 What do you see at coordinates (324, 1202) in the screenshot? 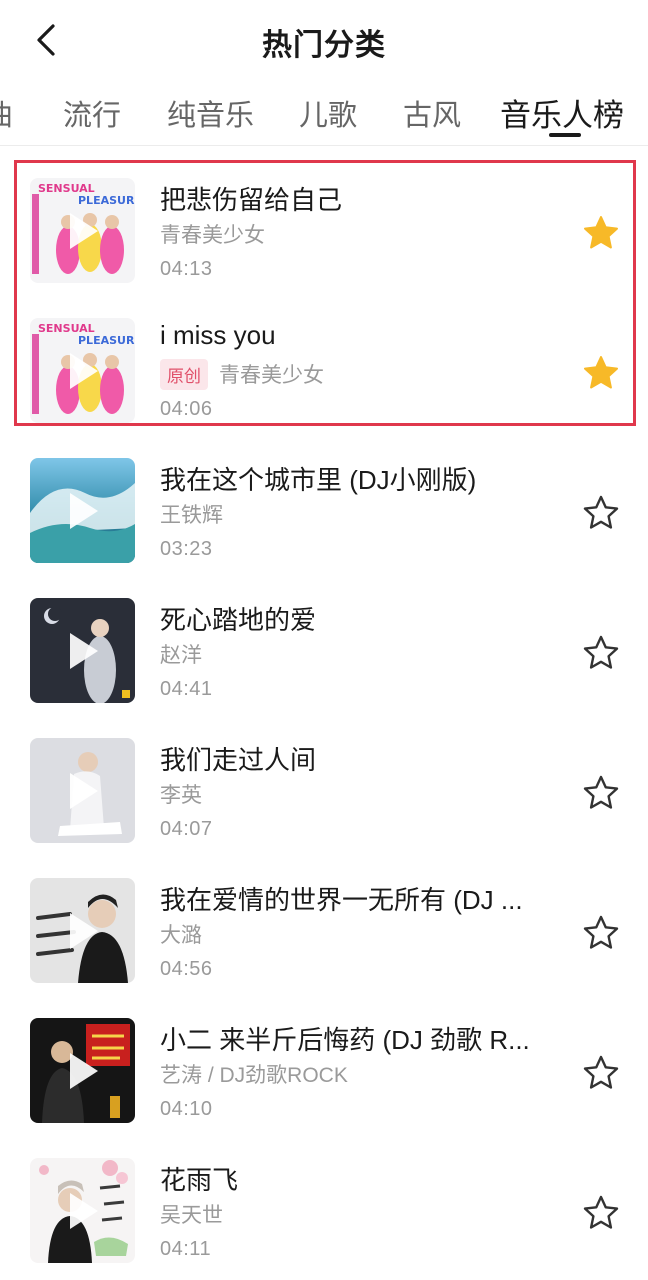
I see `song-item: 花雨飞 吴天世 04:11` at bounding box center [324, 1202].